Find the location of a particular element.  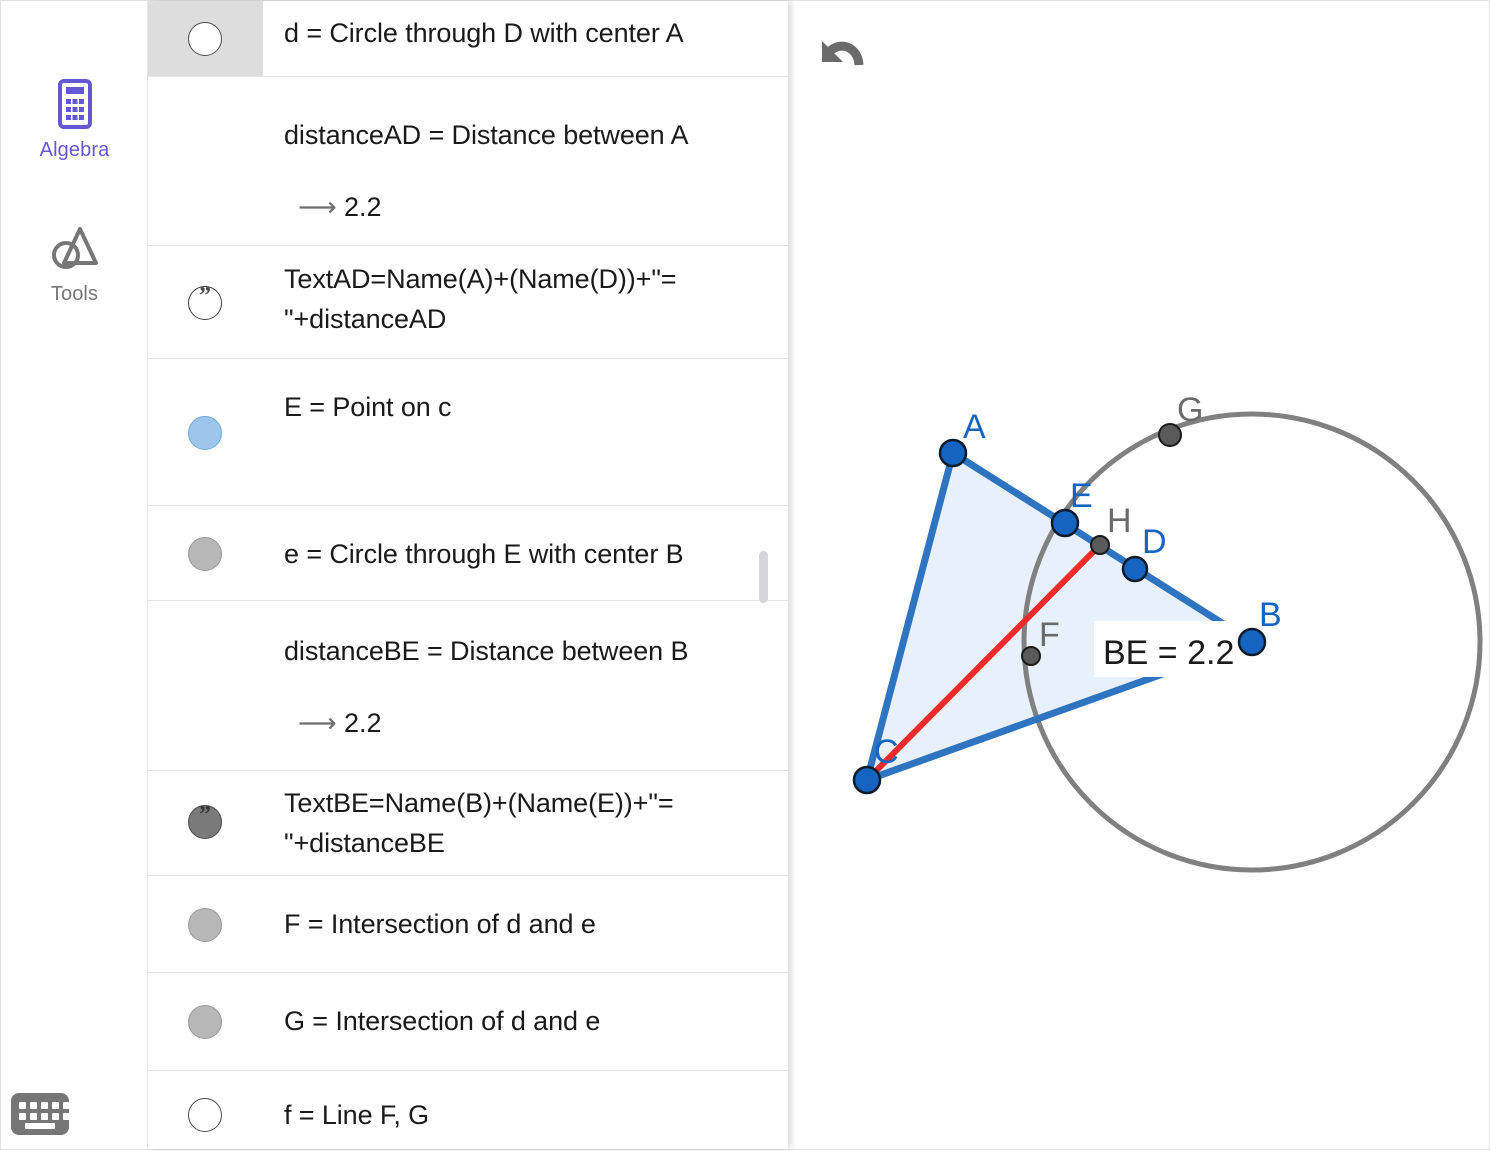

algebra-expression: E = Point on c is located at coordinates (536, 407).